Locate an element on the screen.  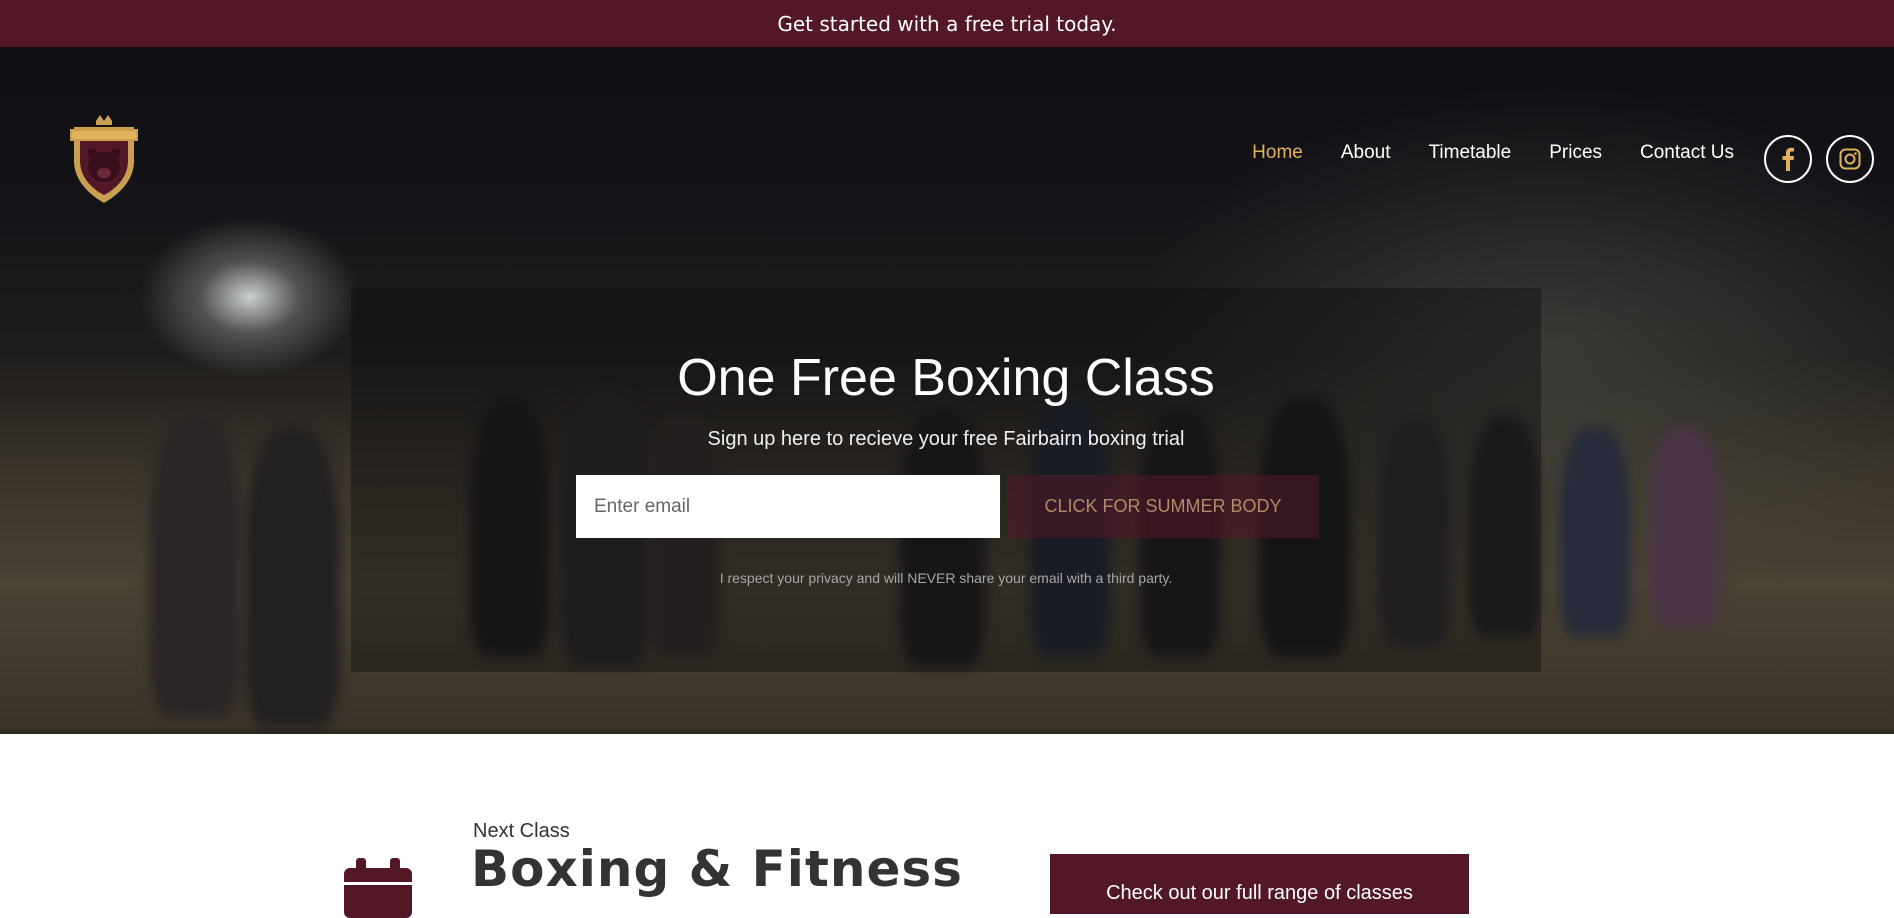
nav-prices: Prices is located at coordinates (1575, 153).